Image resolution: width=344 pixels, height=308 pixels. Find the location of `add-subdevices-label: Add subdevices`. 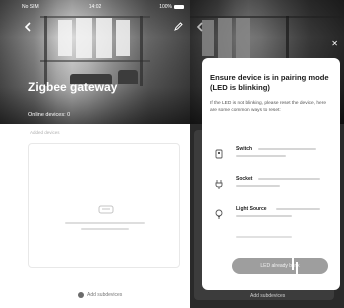

add-subdevices-label: Add subdevices is located at coordinates (105, 295).